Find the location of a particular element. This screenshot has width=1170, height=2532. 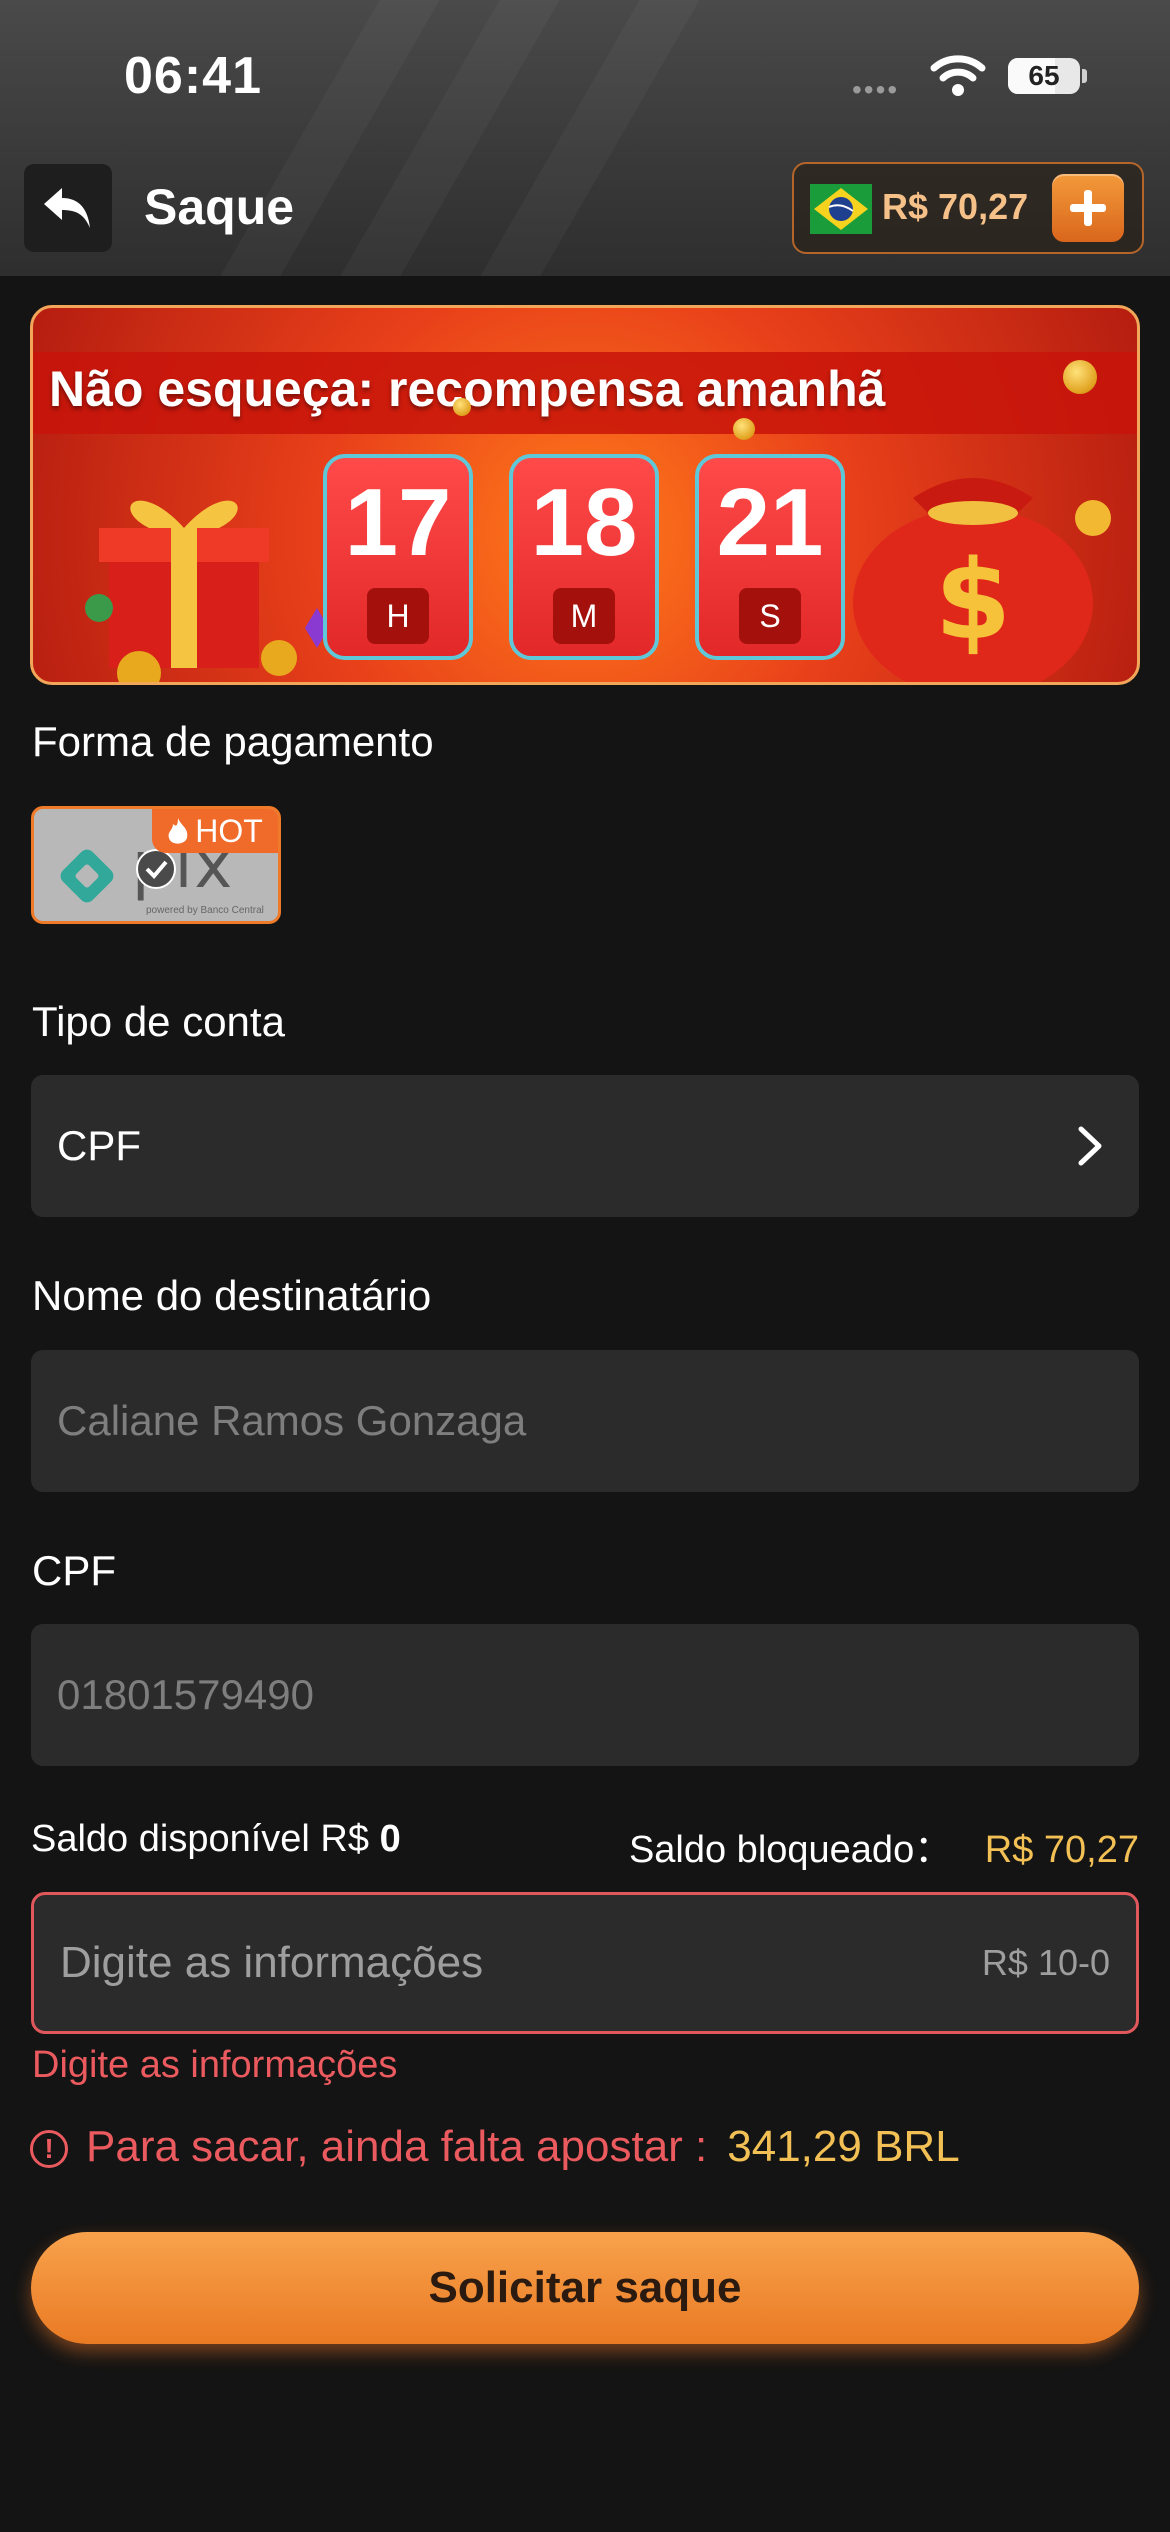

status-time: 06:41 is located at coordinates (193, 76).